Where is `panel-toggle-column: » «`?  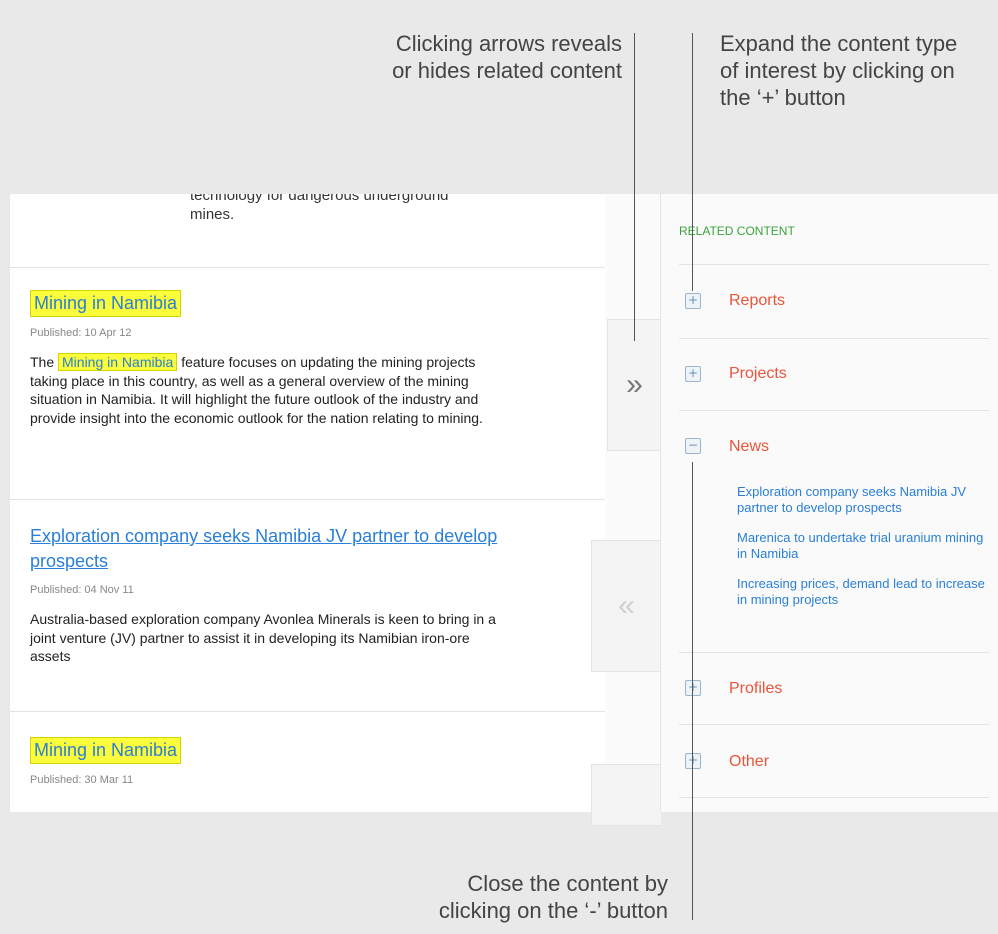
panel-toggle-column: » « is located at coordinates (626, 510).